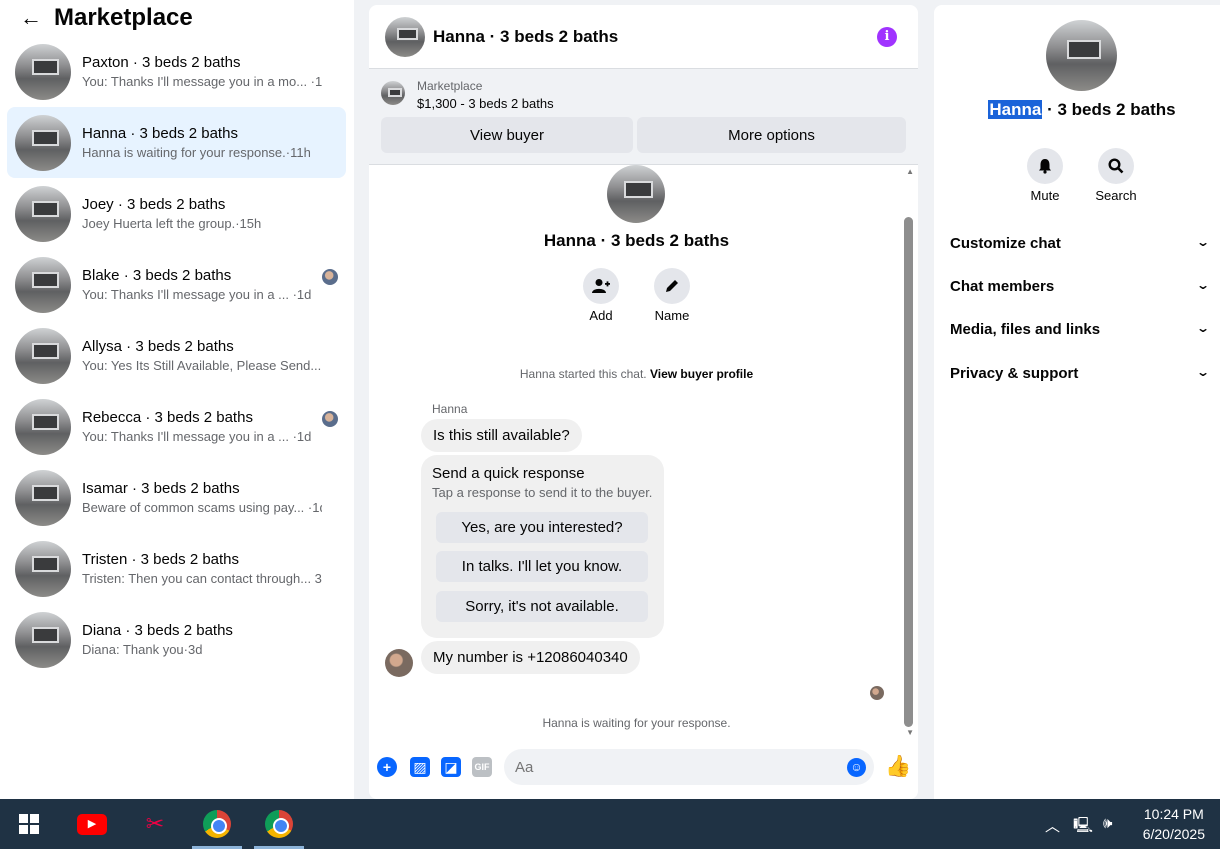  What do you see at coordinates (601, 315) in the screenshot?
I see `add-label: Add` at bounding box center [601, 315].